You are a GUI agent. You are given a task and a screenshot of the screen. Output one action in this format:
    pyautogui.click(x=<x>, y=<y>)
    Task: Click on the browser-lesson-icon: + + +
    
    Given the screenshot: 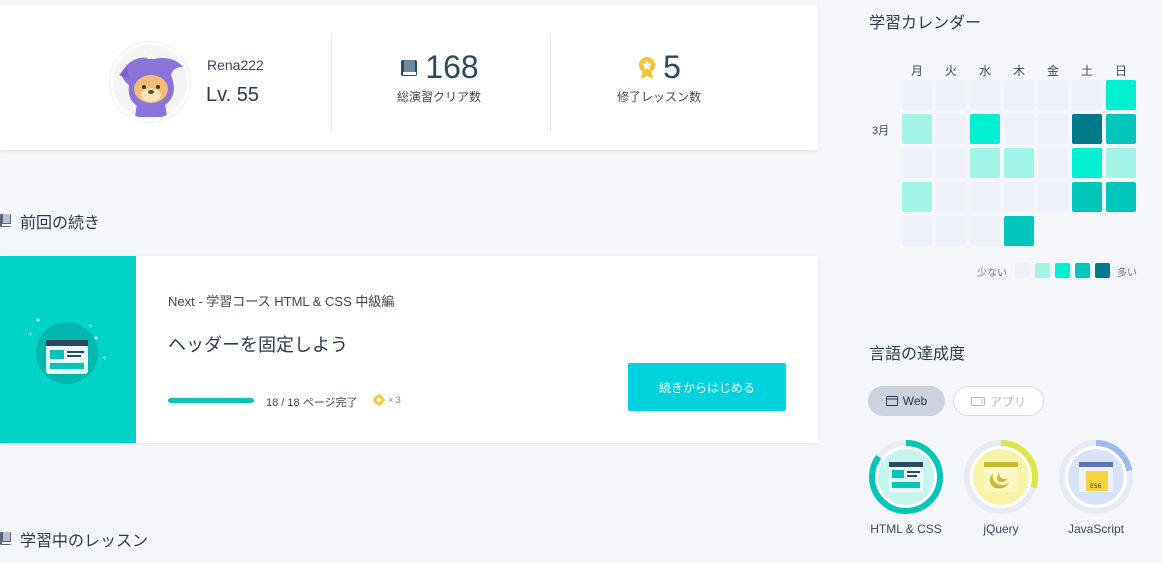 What is the action you would take?
    pyautogui.click(x=67, y=351)
    